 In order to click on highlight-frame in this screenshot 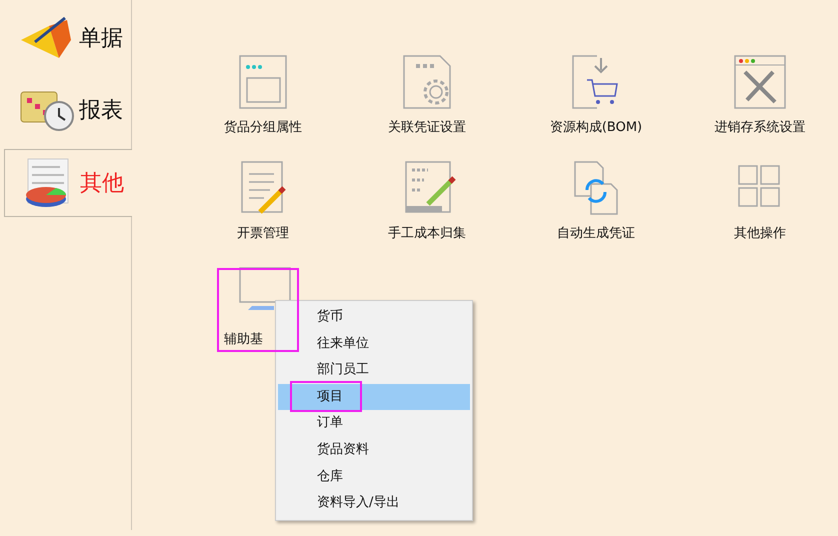, I will do `click(326, 396)`.